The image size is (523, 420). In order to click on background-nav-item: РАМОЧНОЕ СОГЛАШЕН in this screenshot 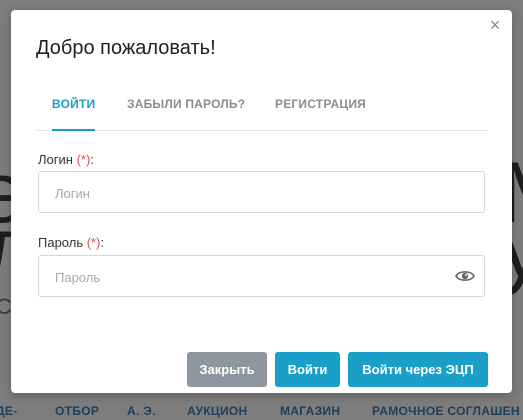, I will do `click(446, 411)`.